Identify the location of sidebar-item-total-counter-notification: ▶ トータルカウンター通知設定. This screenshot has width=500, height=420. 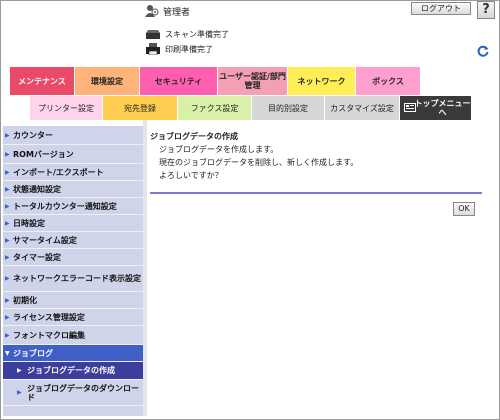
(73, 206).